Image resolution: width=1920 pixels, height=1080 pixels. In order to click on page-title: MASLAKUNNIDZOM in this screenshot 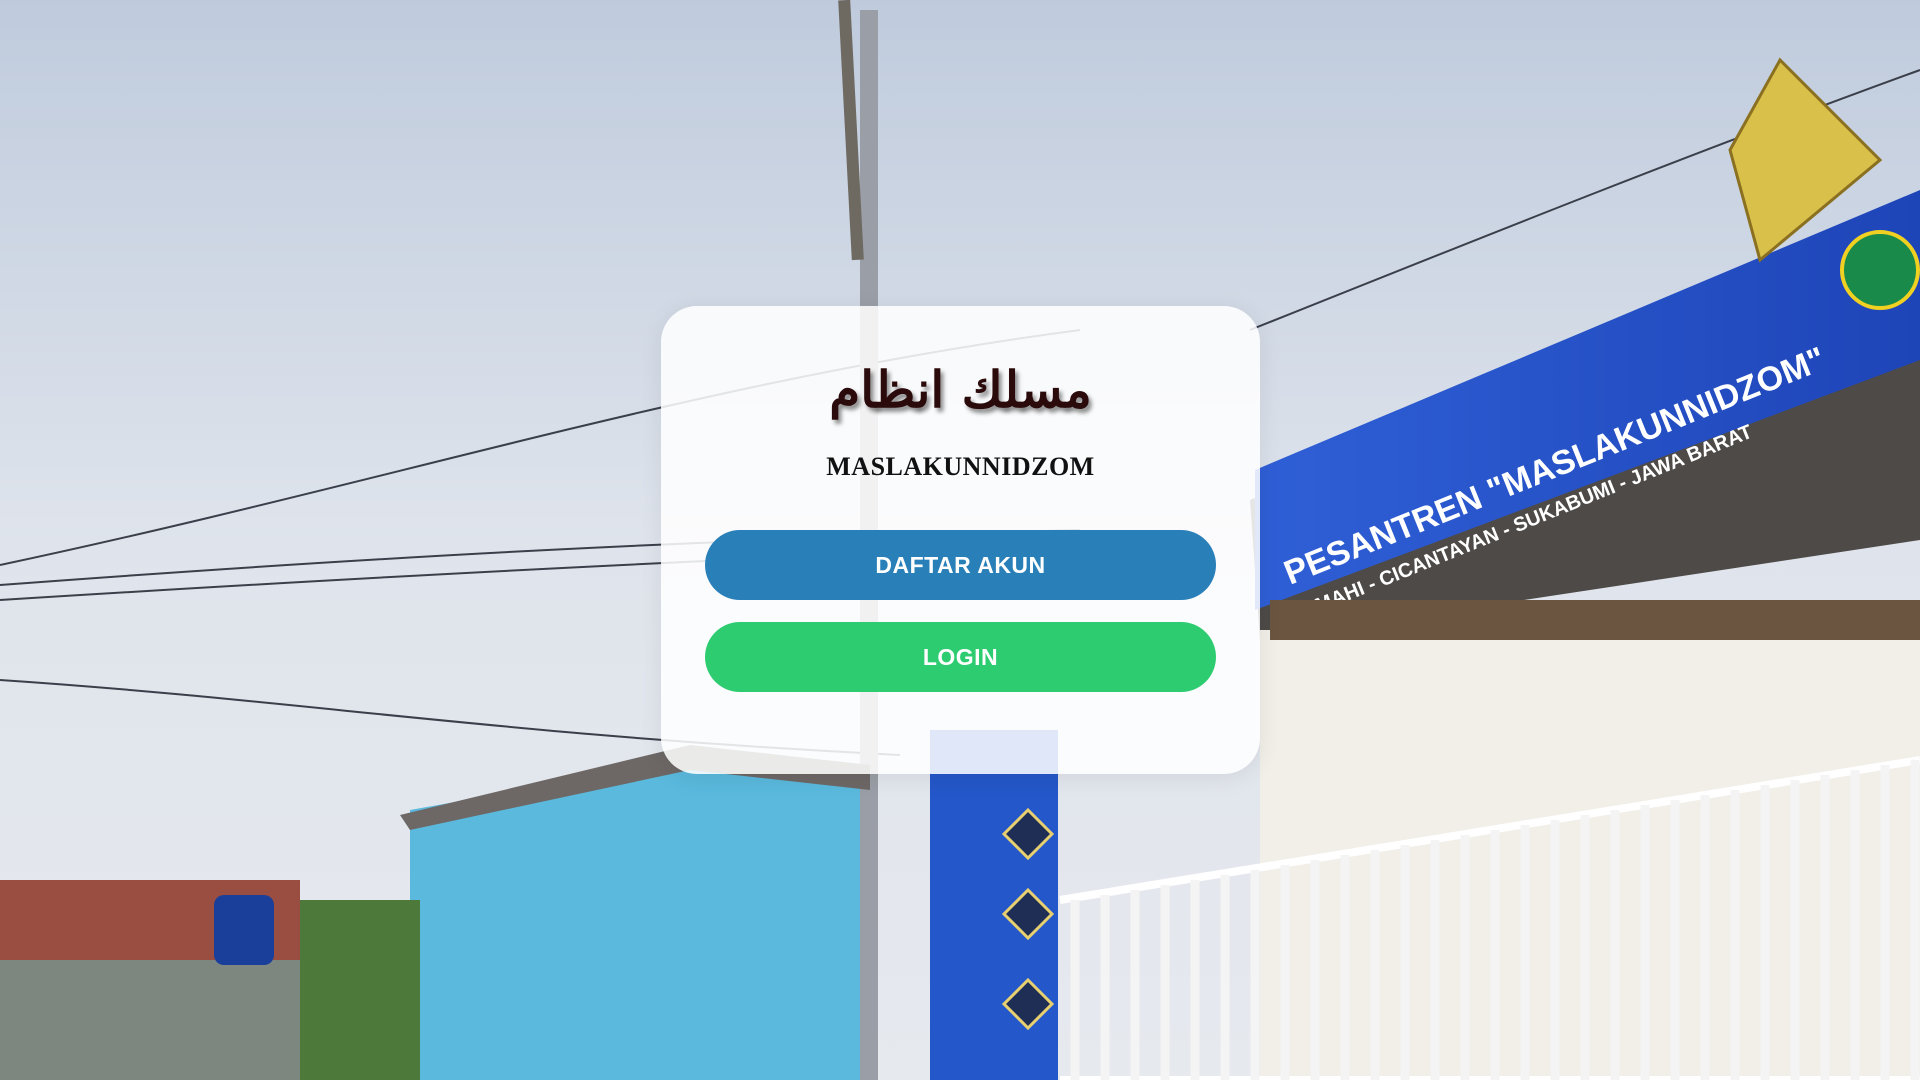, I will do `click(960, 466)`.